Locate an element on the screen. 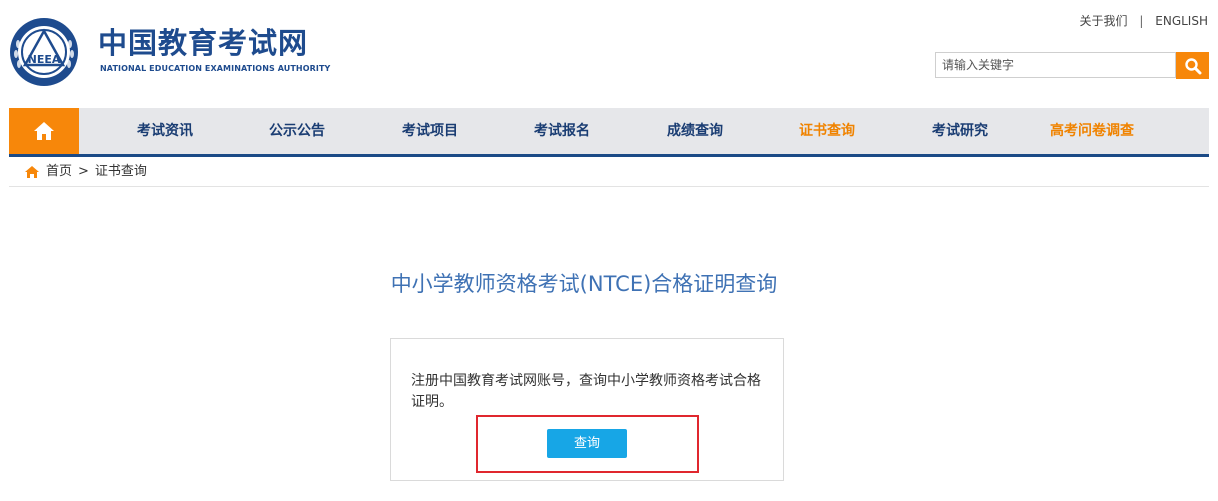 The image size is (1218, 501). nav-exam-news: 考试资讯 is located at coordinates (165, 131).